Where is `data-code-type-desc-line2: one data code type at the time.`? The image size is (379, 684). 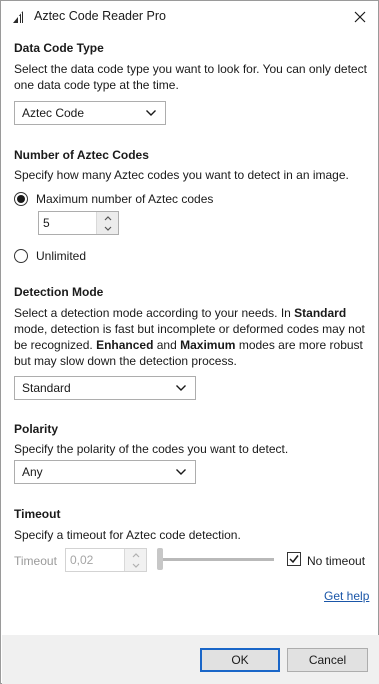 data-code-type-desc-line2: one data code type at the time. is located at coordinates (96, 85).